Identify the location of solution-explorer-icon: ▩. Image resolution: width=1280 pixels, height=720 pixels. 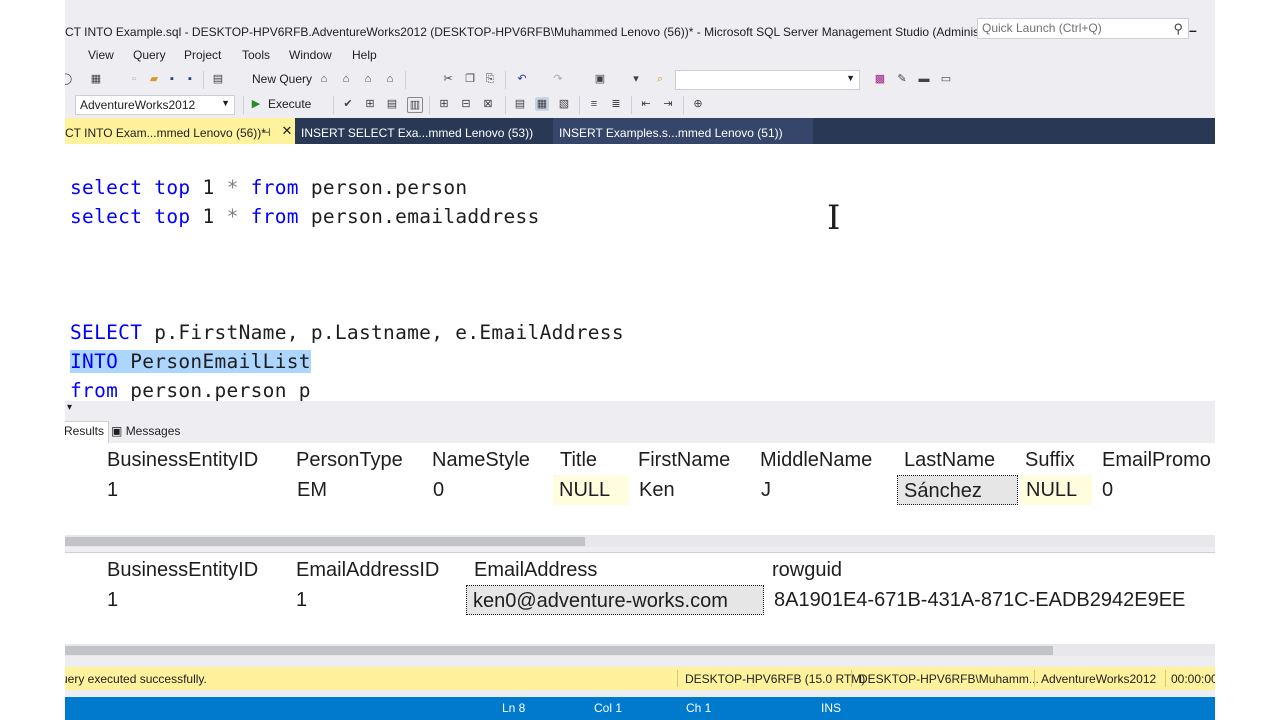
(880, 79).